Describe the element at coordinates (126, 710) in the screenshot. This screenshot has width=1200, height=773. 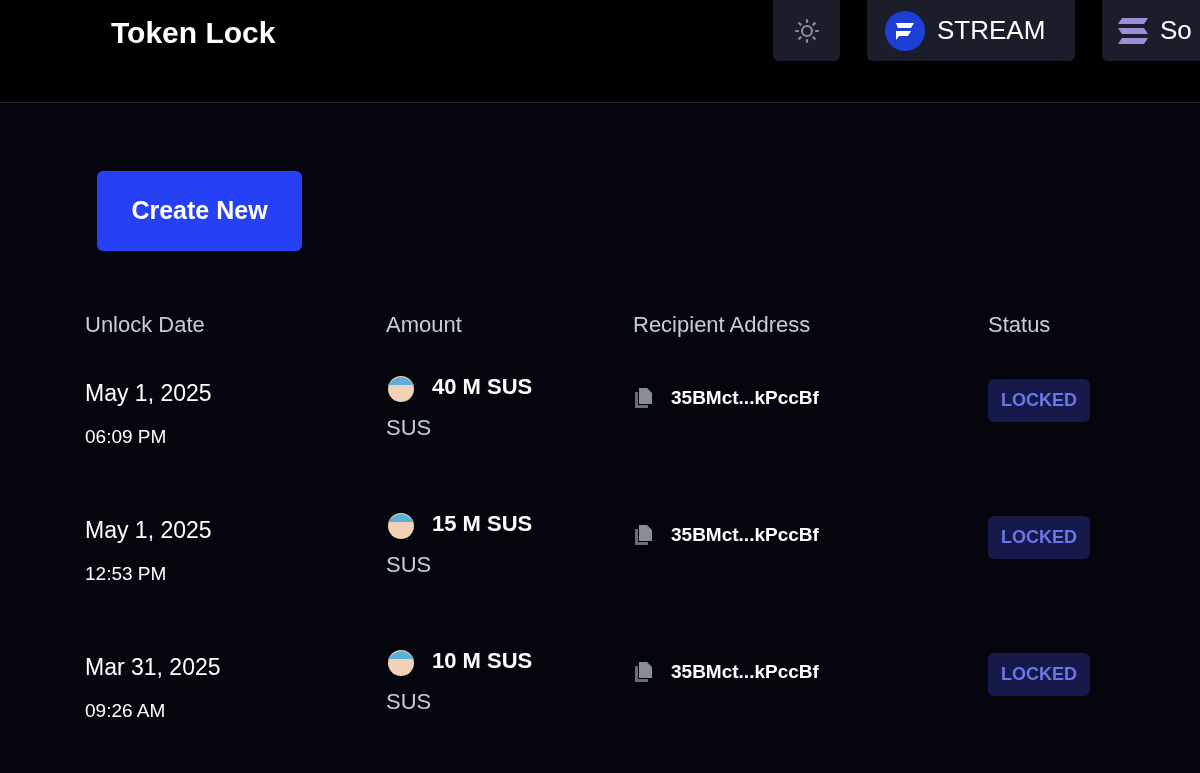
I see `unlock-time: 09:26 AM` at that location.